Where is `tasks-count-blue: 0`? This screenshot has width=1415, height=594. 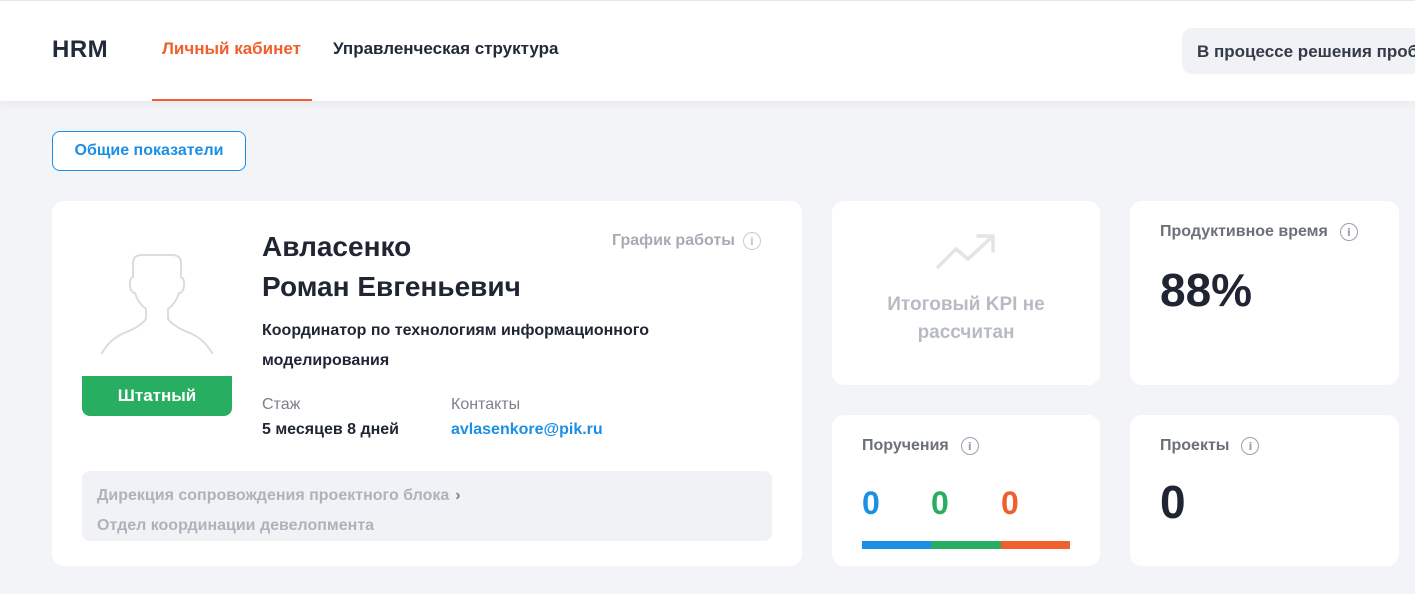 tasks-count-blue: 0 is located at coordinates (871, 503).